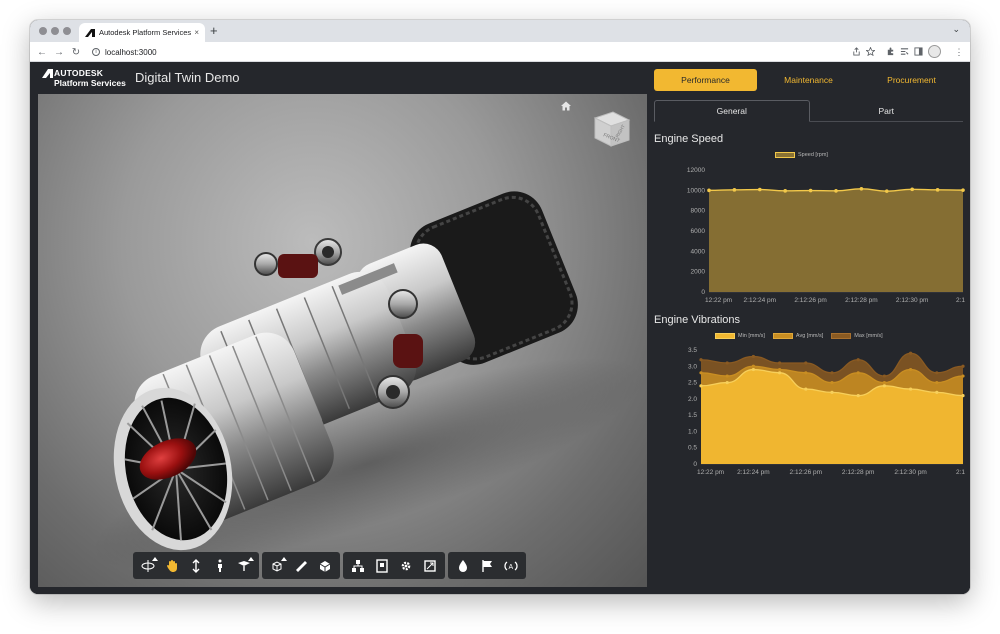 The height and width of the screenshot is (634, 1000). I want to click on url-text: localhost:3000, so click(131, 52).